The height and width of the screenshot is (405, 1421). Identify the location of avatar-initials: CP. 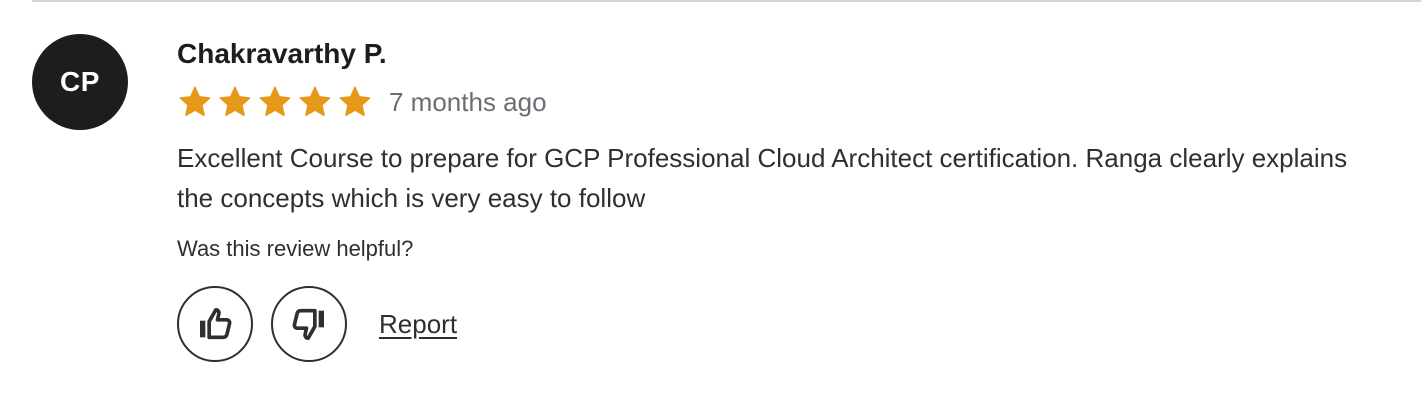
(80, 81).